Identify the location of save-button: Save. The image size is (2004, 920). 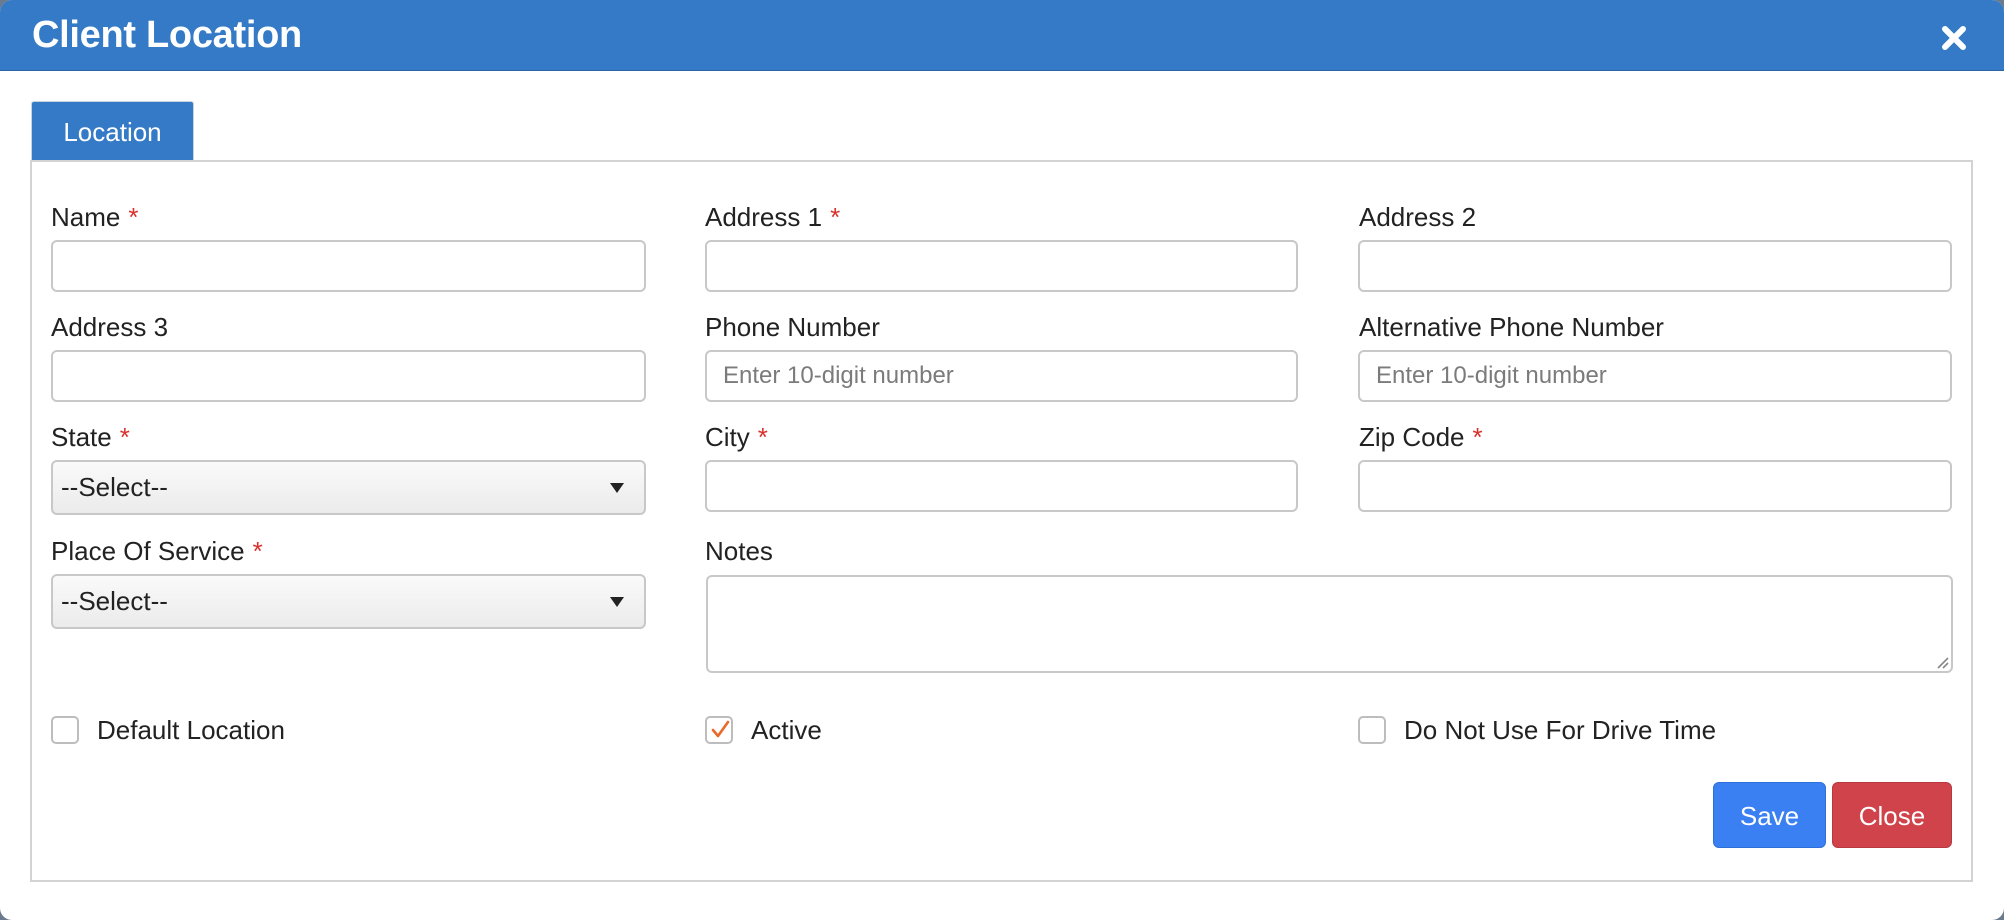
(1769, 815).